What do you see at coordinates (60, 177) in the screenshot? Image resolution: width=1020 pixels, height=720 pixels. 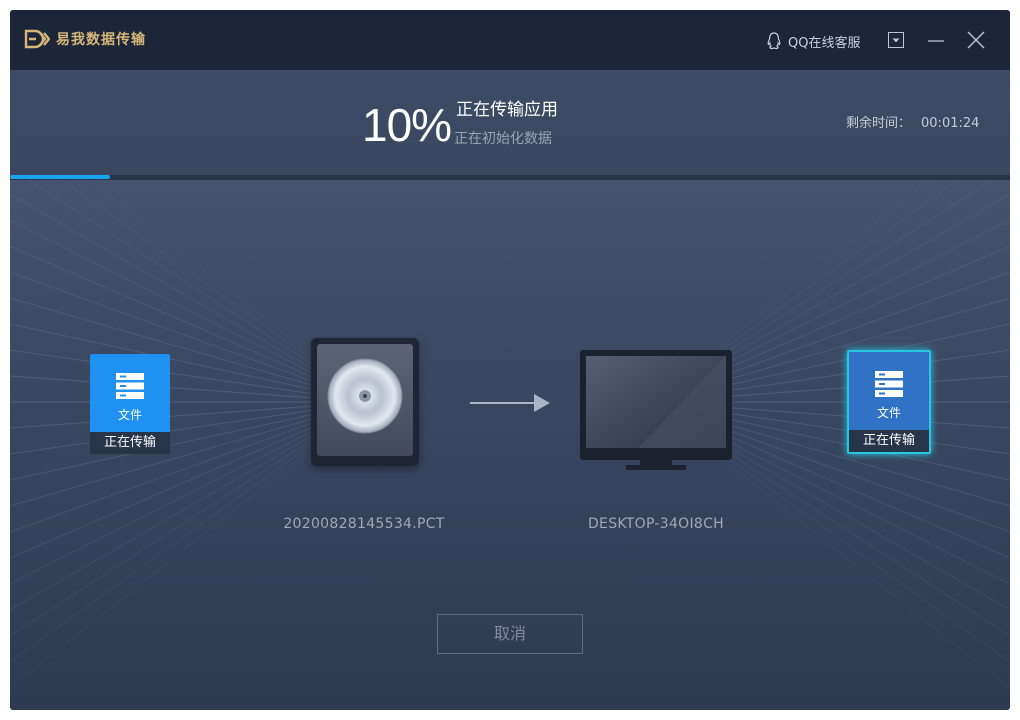 I see `progress-bar-fill` at bounding box center [60, 177].